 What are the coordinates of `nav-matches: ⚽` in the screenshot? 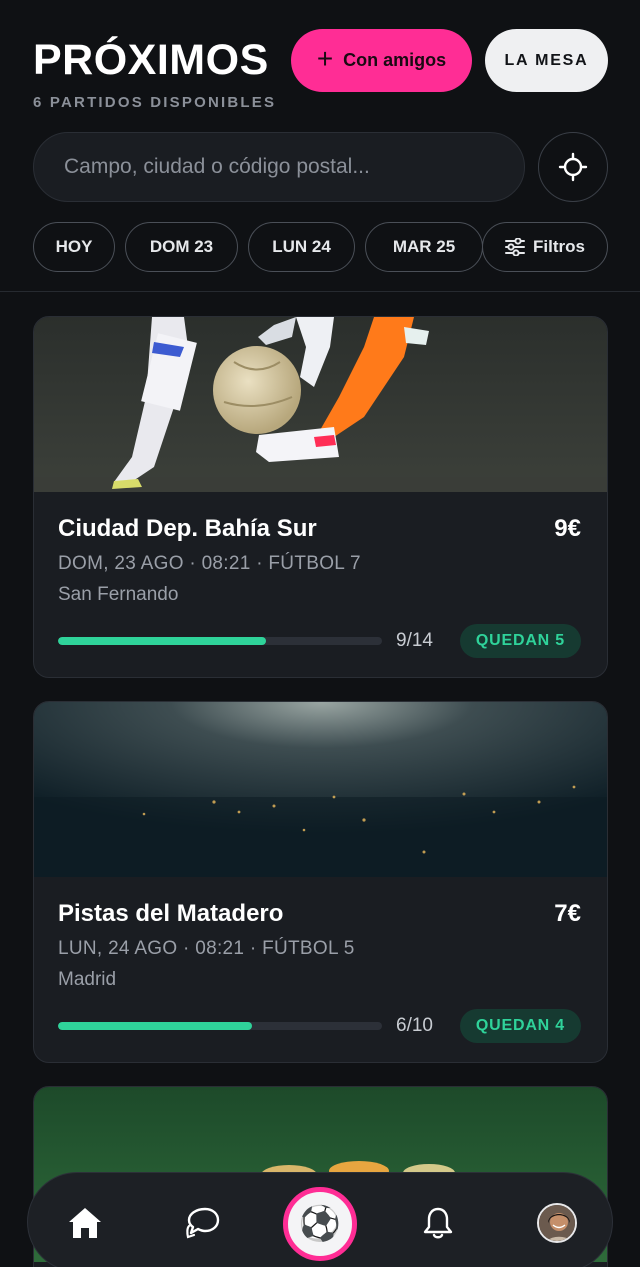 It's located at (320, 1224).